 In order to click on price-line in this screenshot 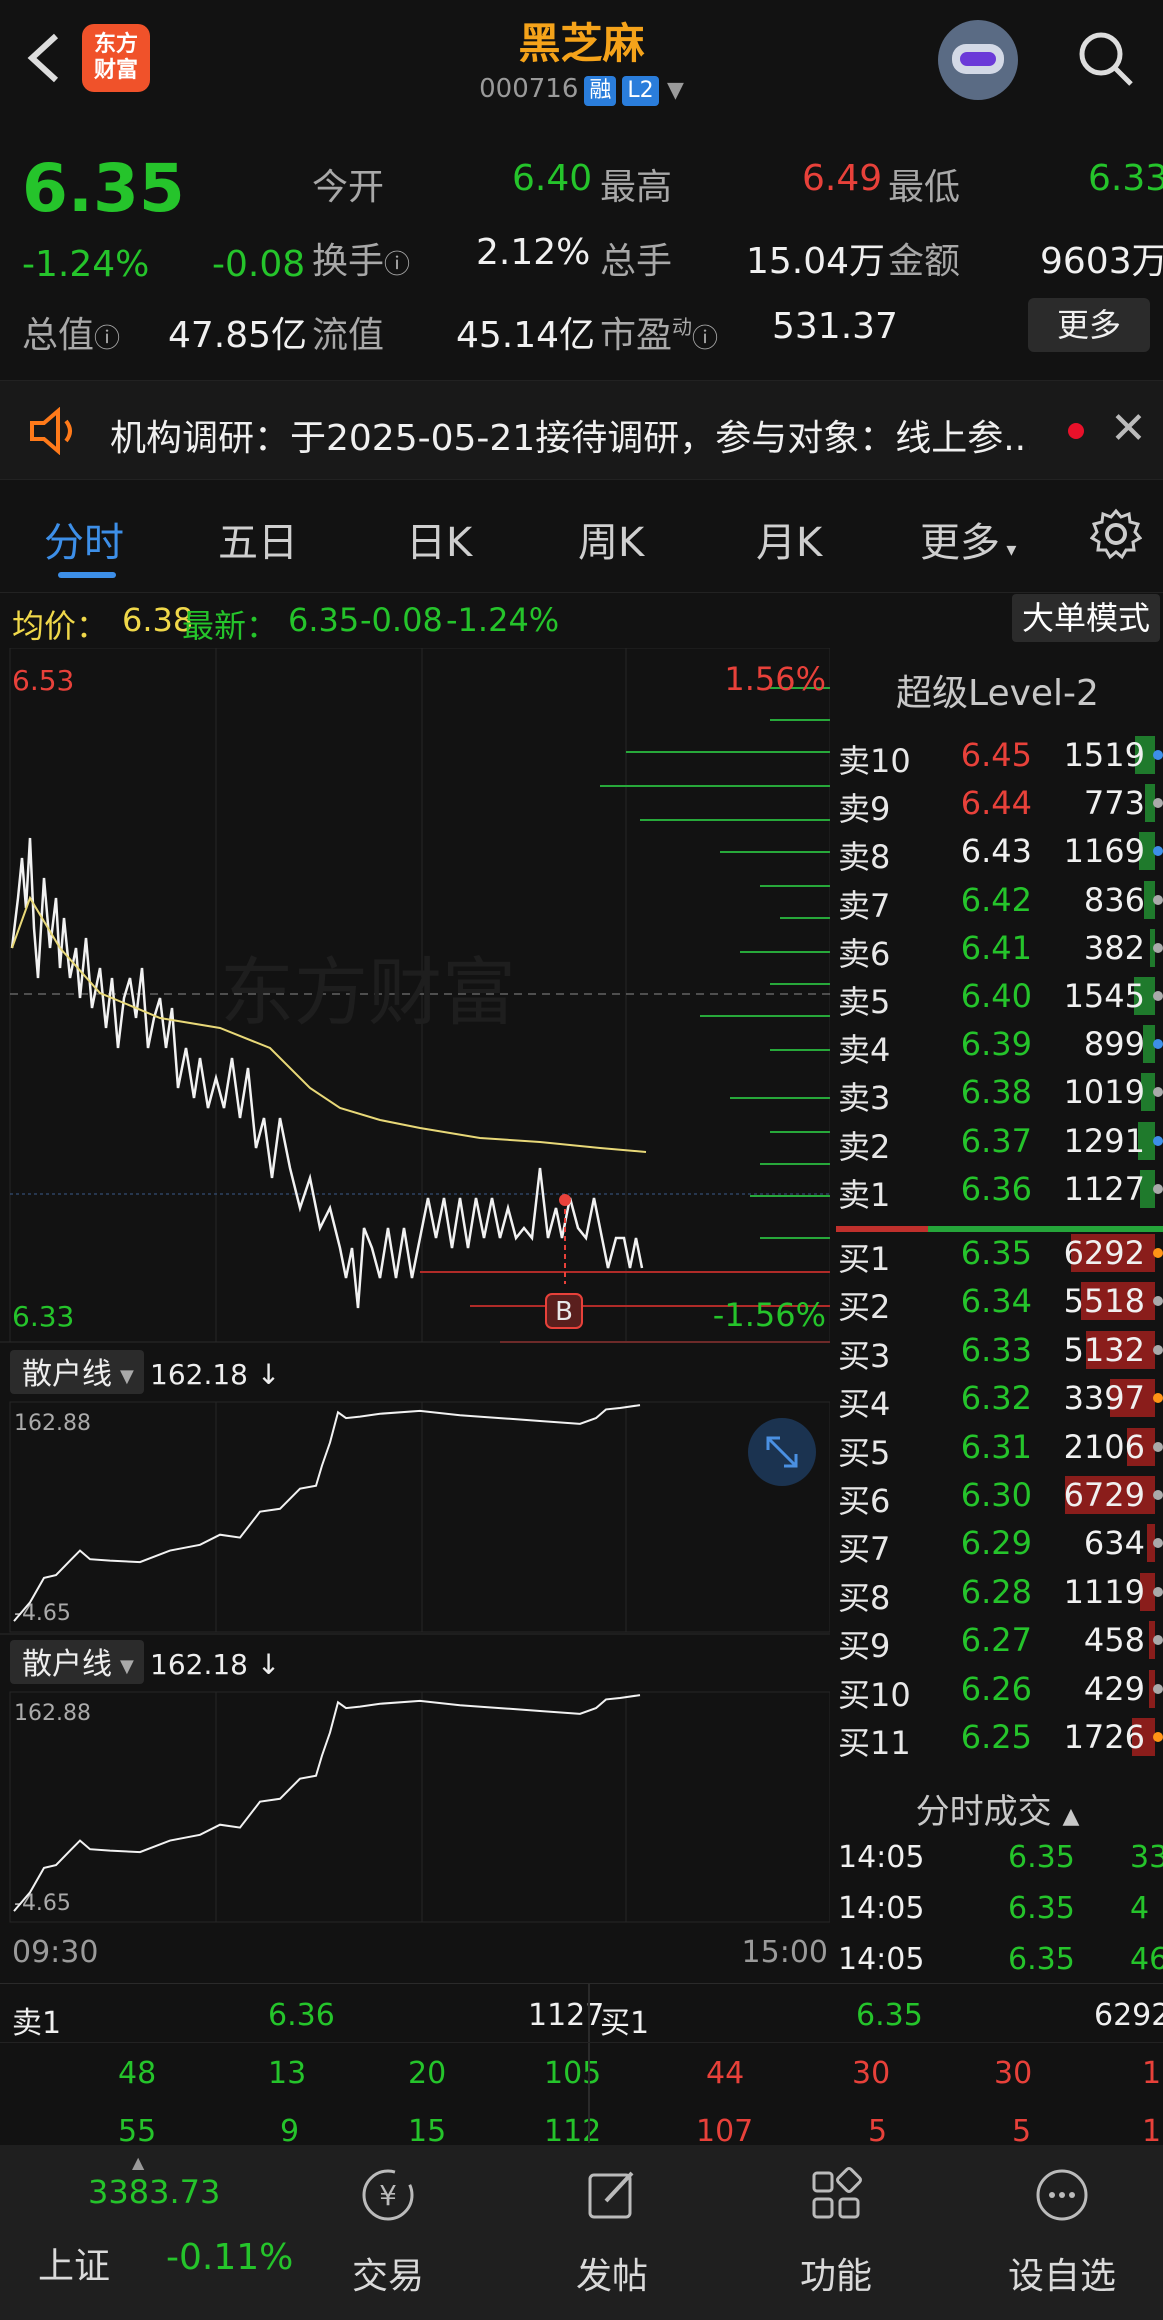, I will do `click(327, 1073)`.